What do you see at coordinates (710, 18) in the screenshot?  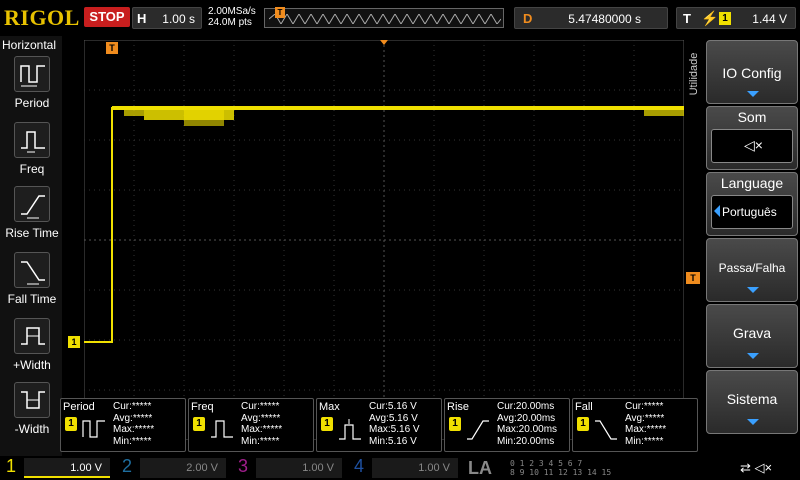 I see `rising-edge-icon: ⚡` at bounding box center [710, 18].